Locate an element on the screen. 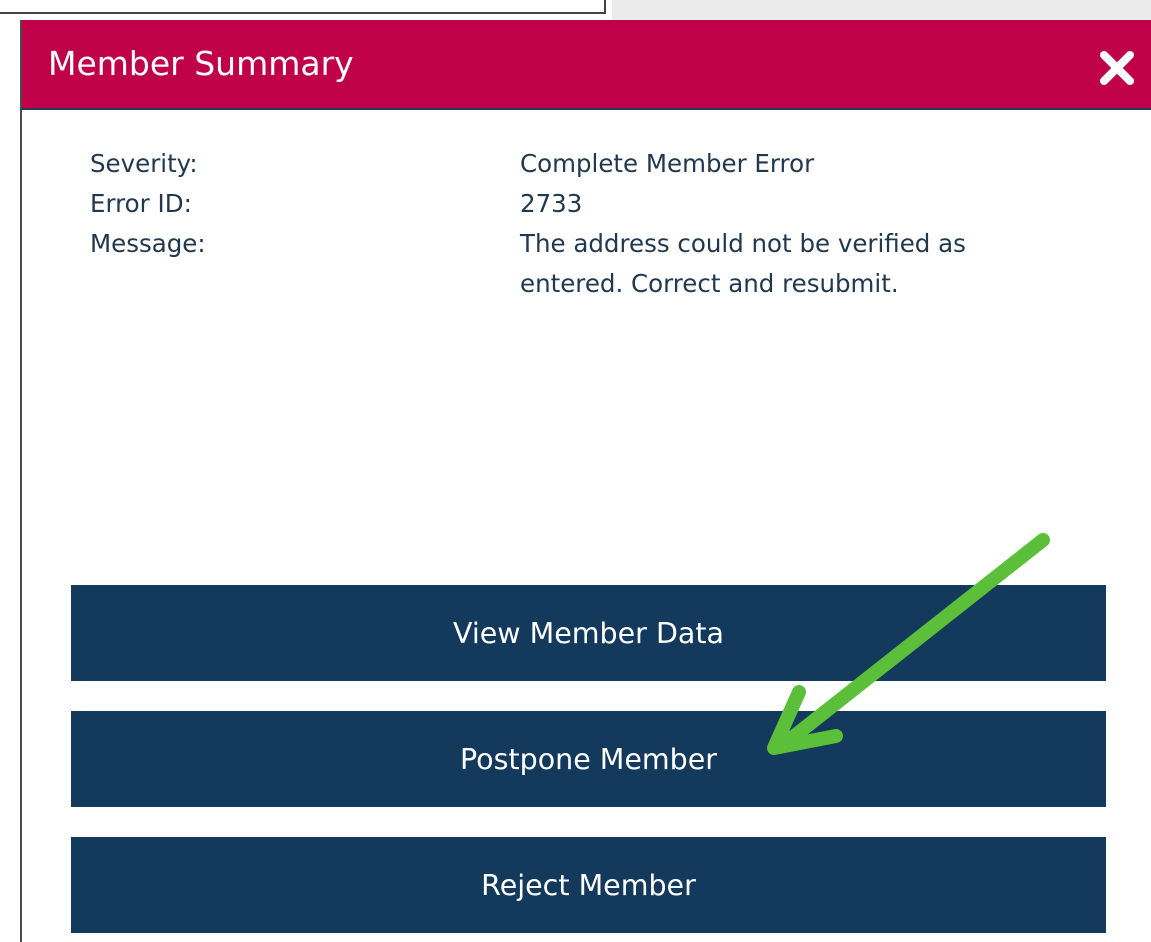  reject-member-button: Reject Member is located at coordinates (588, 885).